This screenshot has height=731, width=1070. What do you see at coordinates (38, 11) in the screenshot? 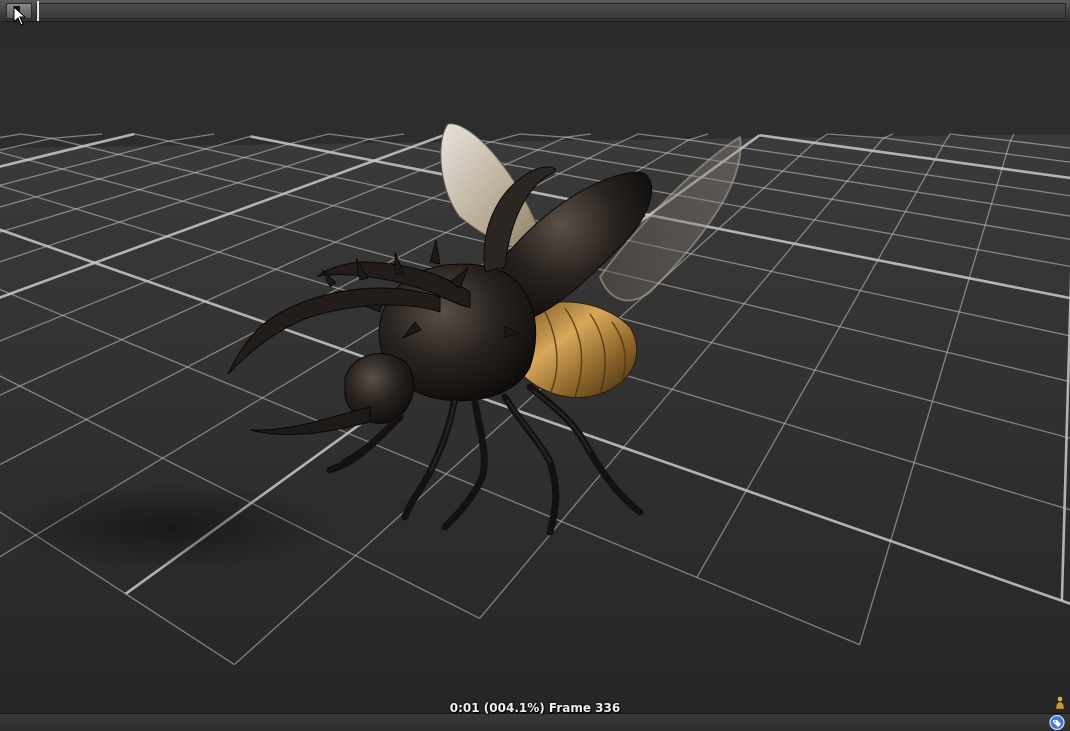
I see `playhead-marker` at bounding box center [38, 11].